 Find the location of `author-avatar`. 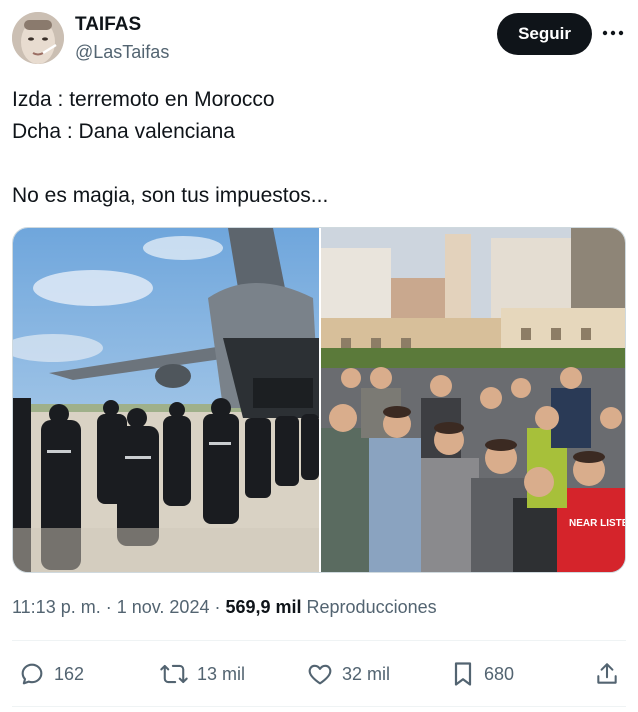

author-avatar is located at coordinates (38, 38).